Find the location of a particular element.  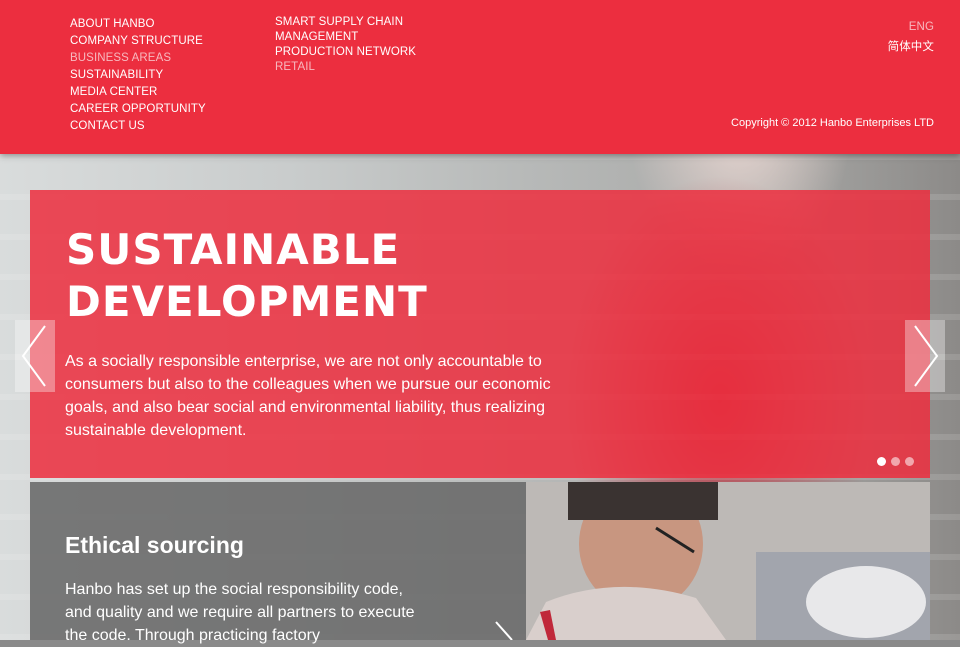

menu-item-career-opportunity: CAREER OPPORTUNITY is located at coordinates (138, 109).